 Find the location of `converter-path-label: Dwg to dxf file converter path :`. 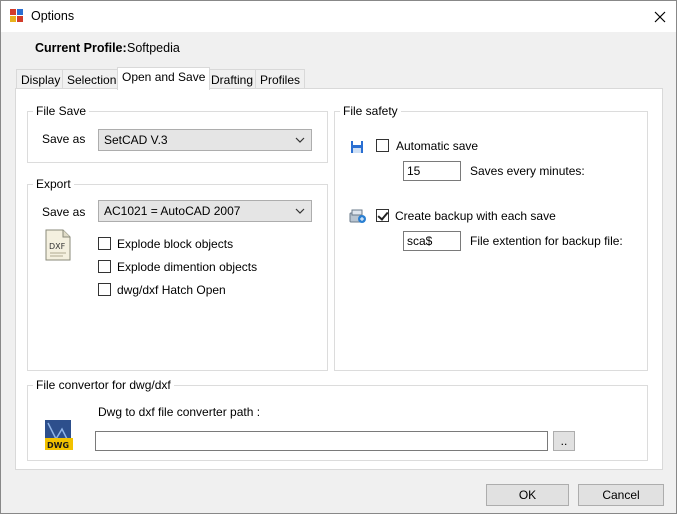

converter-path-label: Dwg to dxf file converter path : is located at coordinates (179, 412).